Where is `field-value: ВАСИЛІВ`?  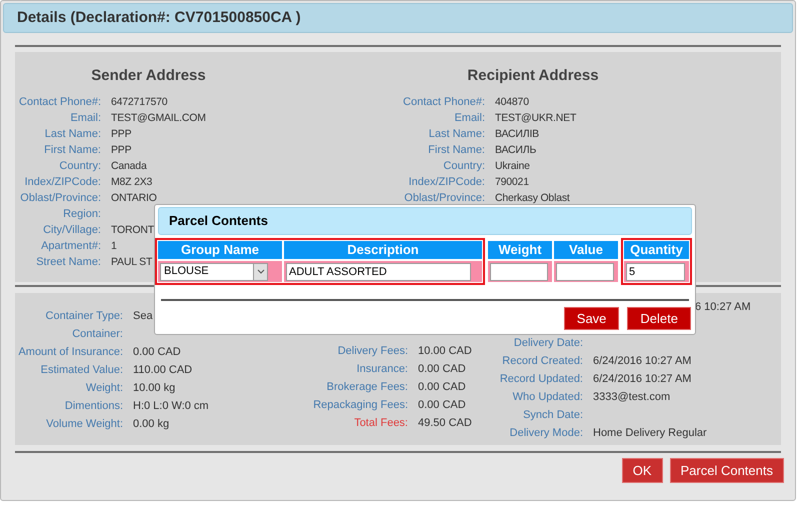
field-value: ВАСИЛІВ is located at coordinates (517, 134).